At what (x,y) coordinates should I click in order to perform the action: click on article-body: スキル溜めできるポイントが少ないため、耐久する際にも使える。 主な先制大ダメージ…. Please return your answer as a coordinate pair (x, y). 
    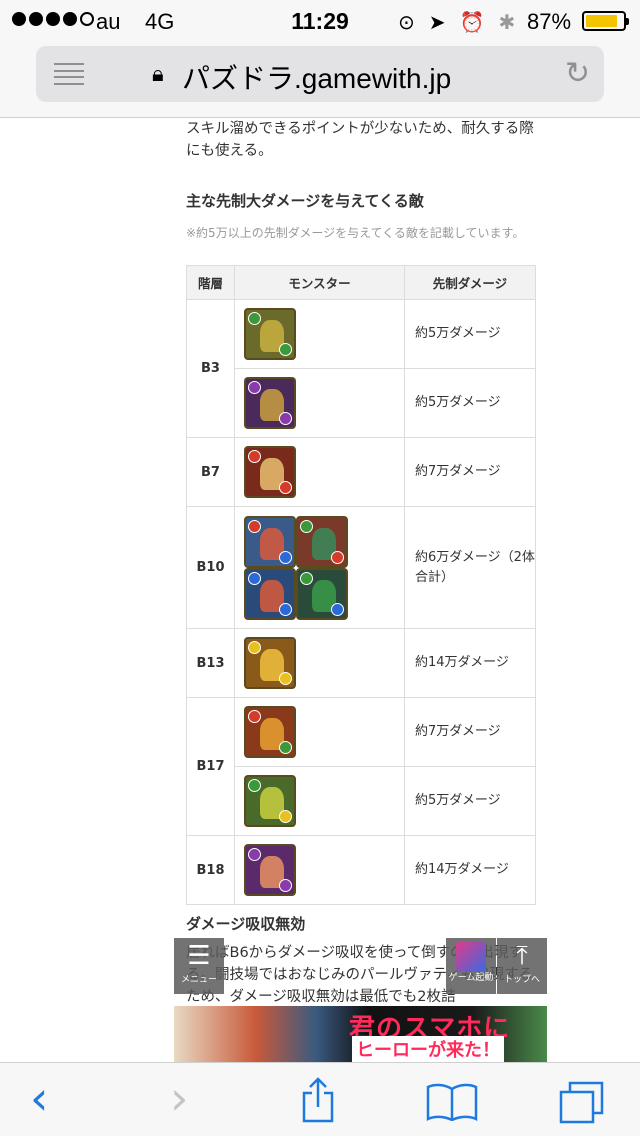
    Looking at the image, I should click on (361, 180).